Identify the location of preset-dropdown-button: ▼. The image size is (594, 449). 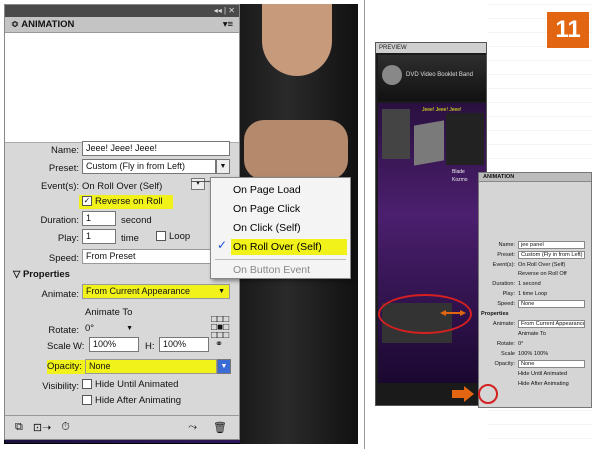
(223, 166).